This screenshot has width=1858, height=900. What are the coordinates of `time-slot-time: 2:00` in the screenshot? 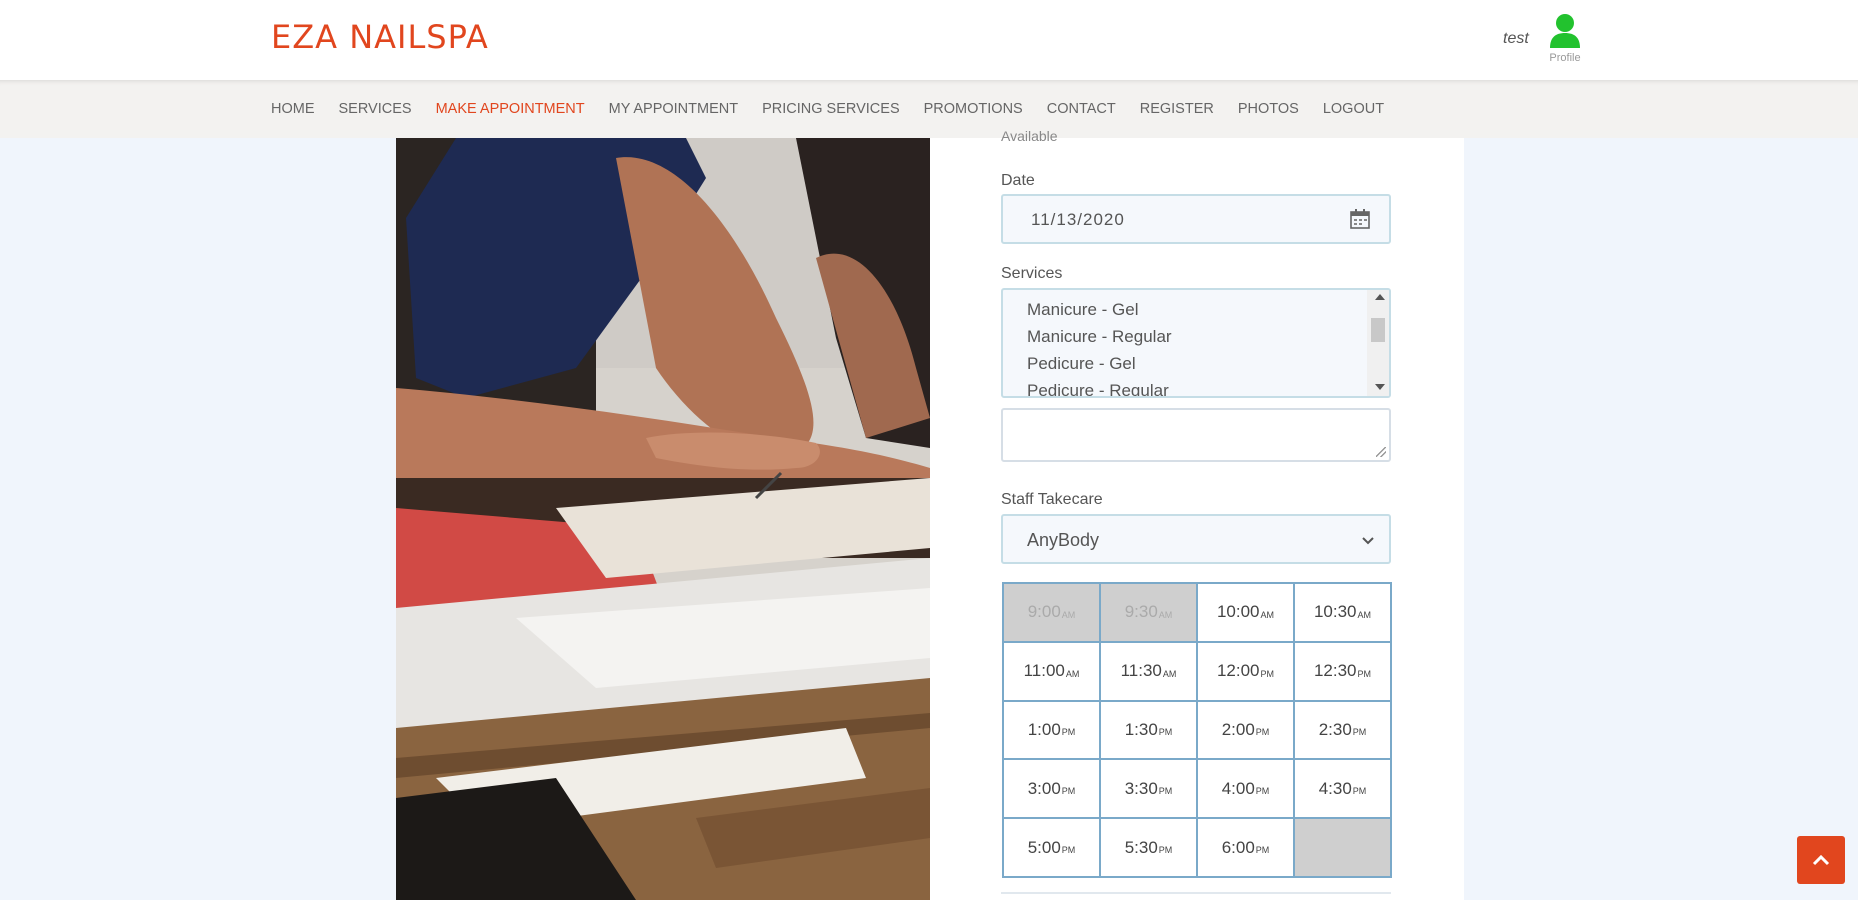 It's located at (1238, 729).